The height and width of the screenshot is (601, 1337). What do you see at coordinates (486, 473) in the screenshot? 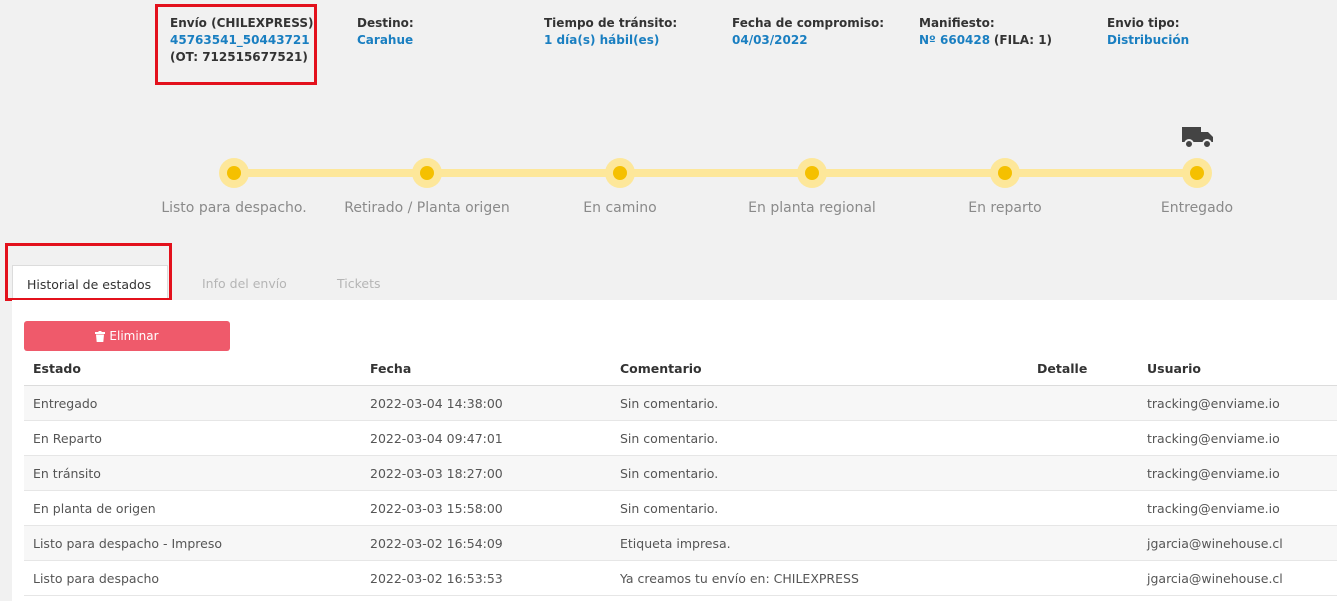
I see `cell-fecha: 2022-03-03 18:27:00` at bounding box center [486, 473].